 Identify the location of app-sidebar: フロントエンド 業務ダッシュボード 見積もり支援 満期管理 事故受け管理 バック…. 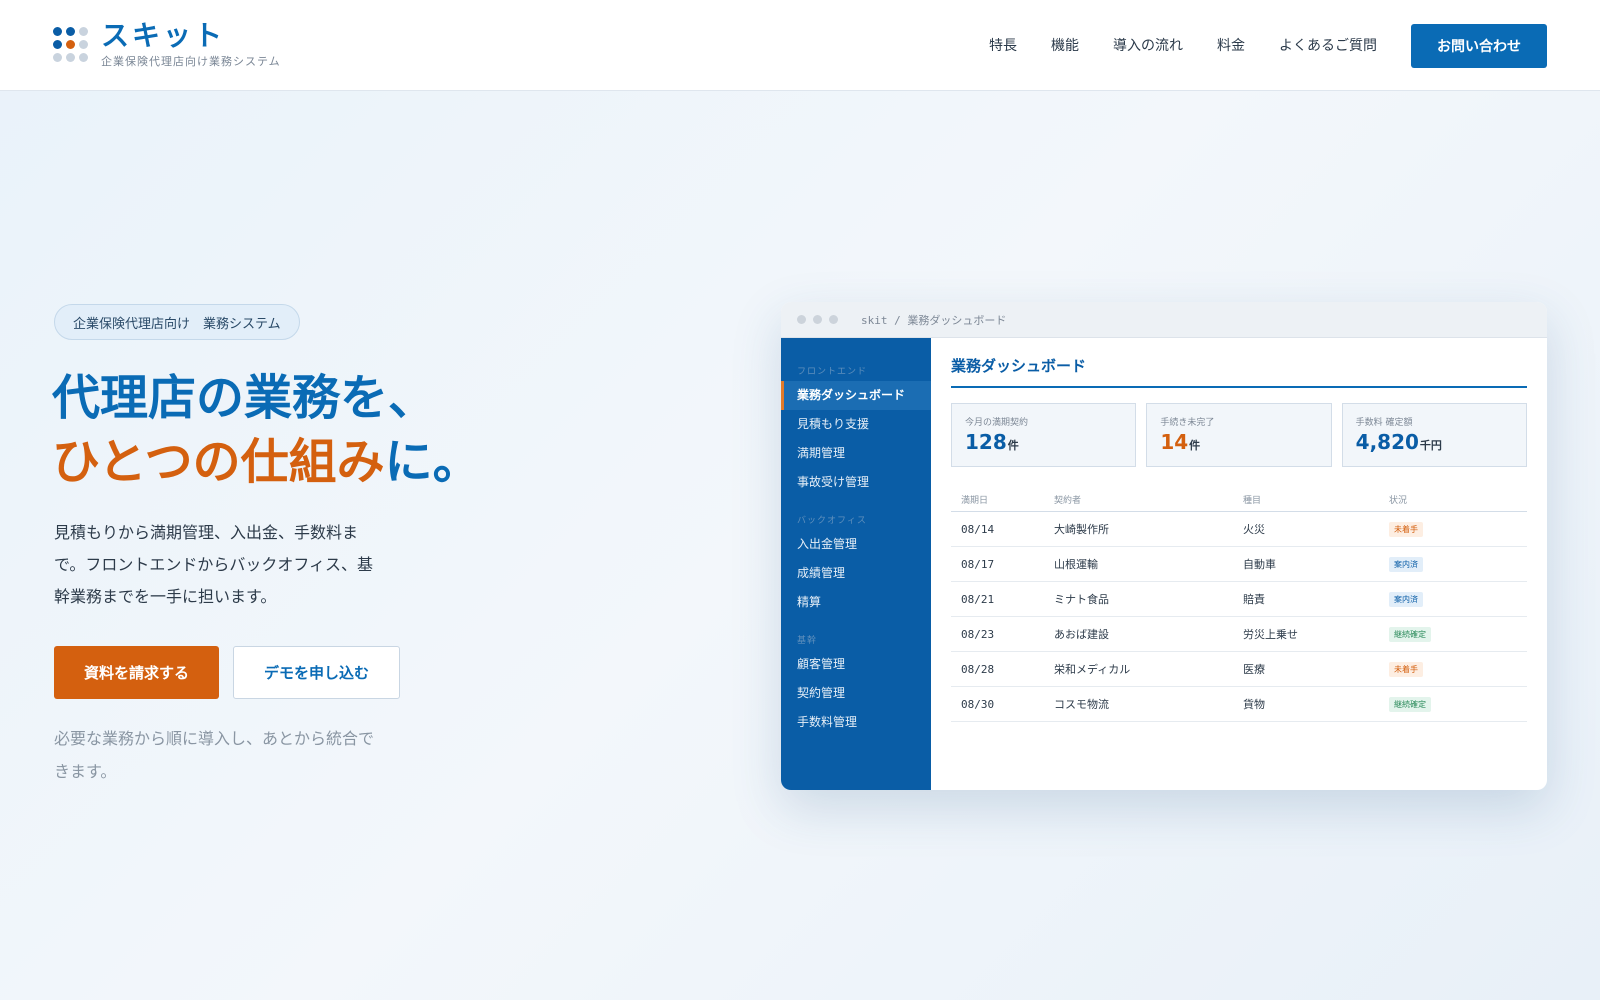
(856, 564).